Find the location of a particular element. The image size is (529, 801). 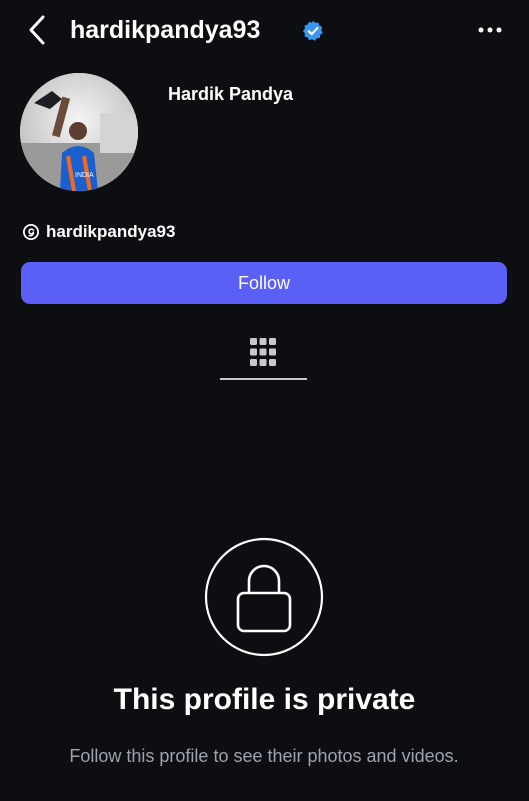

lock-icon is located at coordinates (264, 597).